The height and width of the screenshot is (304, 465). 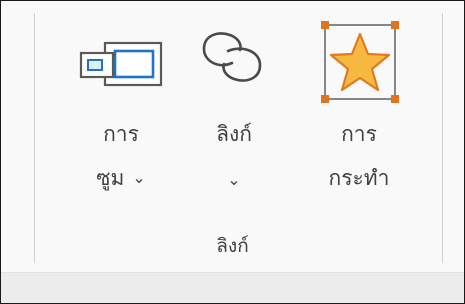 I want to click on zoom-label-text: ซูม, so click(x=110, y=178).